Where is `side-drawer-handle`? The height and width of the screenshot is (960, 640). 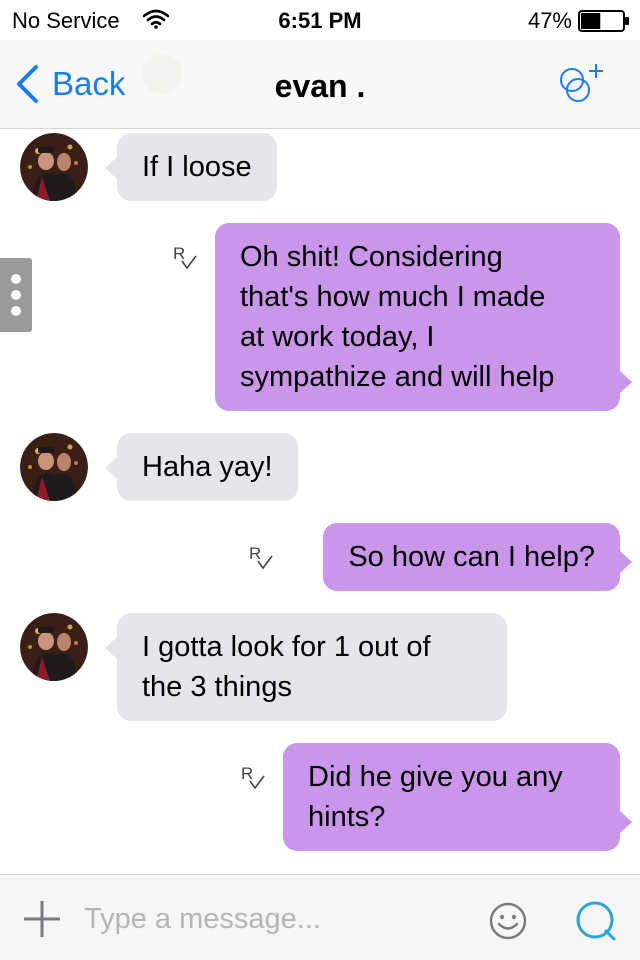
side-drawer-handle is located at coordinates (16, 295).